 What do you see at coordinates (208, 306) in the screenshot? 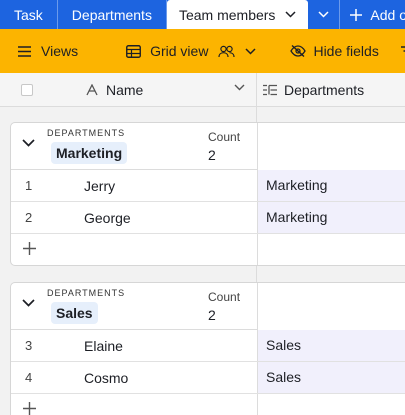
I see `group-header: DEPARTMENTS Sales Count 2` at bounding box center [208, 306].